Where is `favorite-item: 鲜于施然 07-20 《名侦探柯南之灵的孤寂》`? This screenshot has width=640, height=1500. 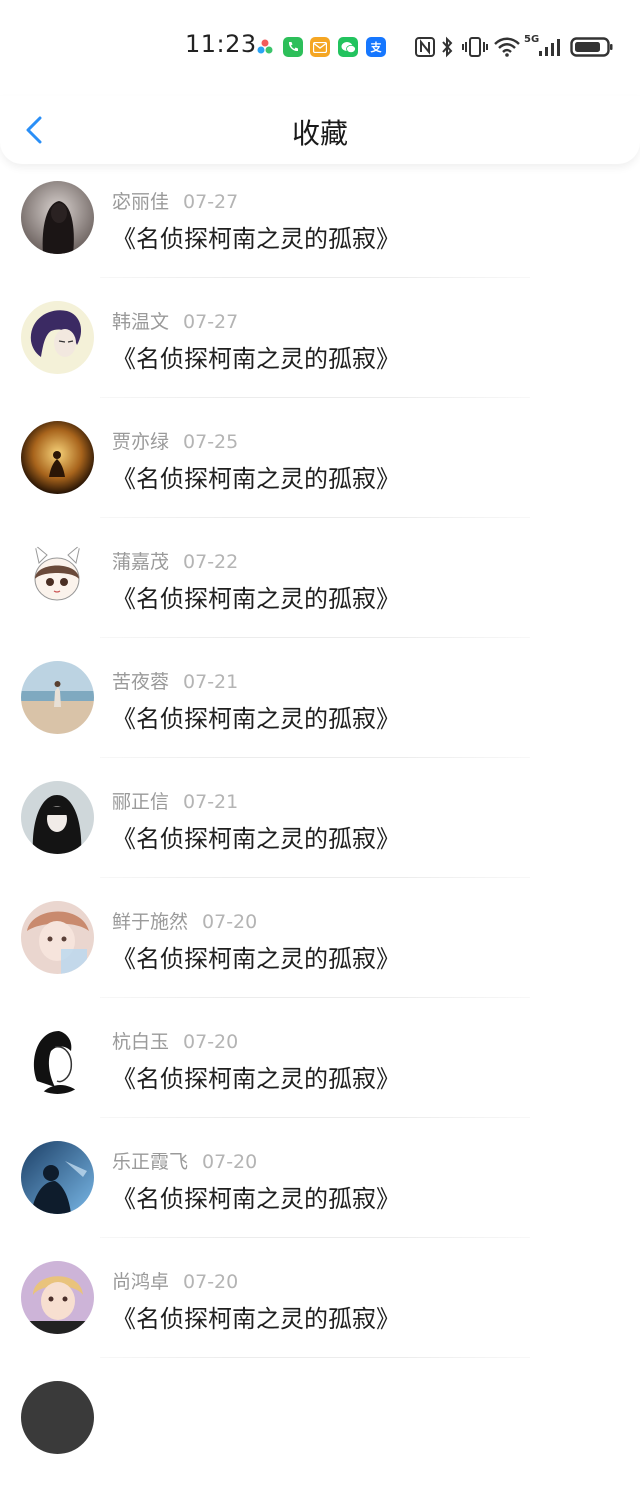 favorite-item: 鲜于施然 07-20 《名侦探柯南之灵的孤寂》 is located at coordinates (320, 960).